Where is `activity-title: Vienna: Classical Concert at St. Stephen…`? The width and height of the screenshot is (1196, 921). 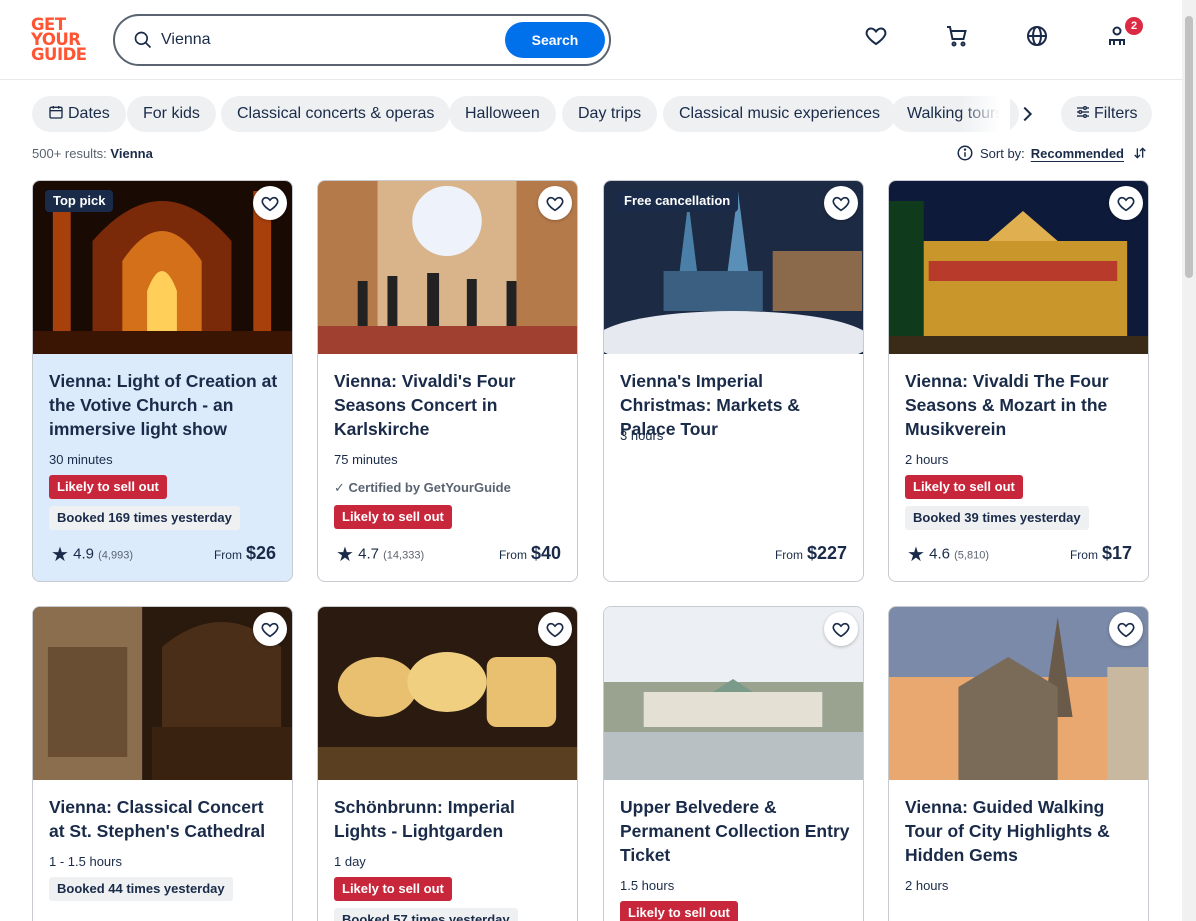
activity-title: Vienna: Classical Concert at St. Stephen… is located at coordinates (165, 819).